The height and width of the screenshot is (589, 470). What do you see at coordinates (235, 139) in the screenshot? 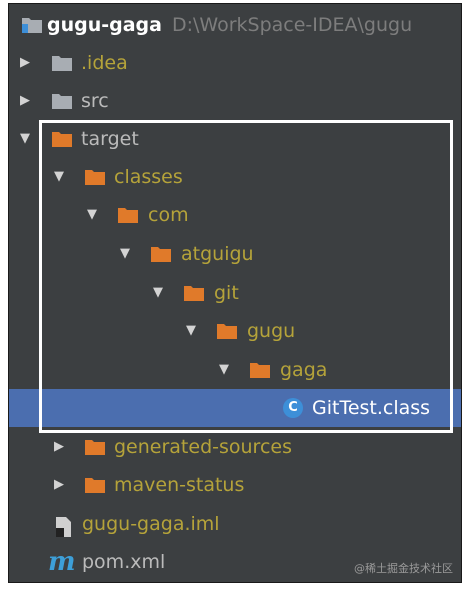
I see `tree-row-target: ▼ target` at bounding box center [235, 139].